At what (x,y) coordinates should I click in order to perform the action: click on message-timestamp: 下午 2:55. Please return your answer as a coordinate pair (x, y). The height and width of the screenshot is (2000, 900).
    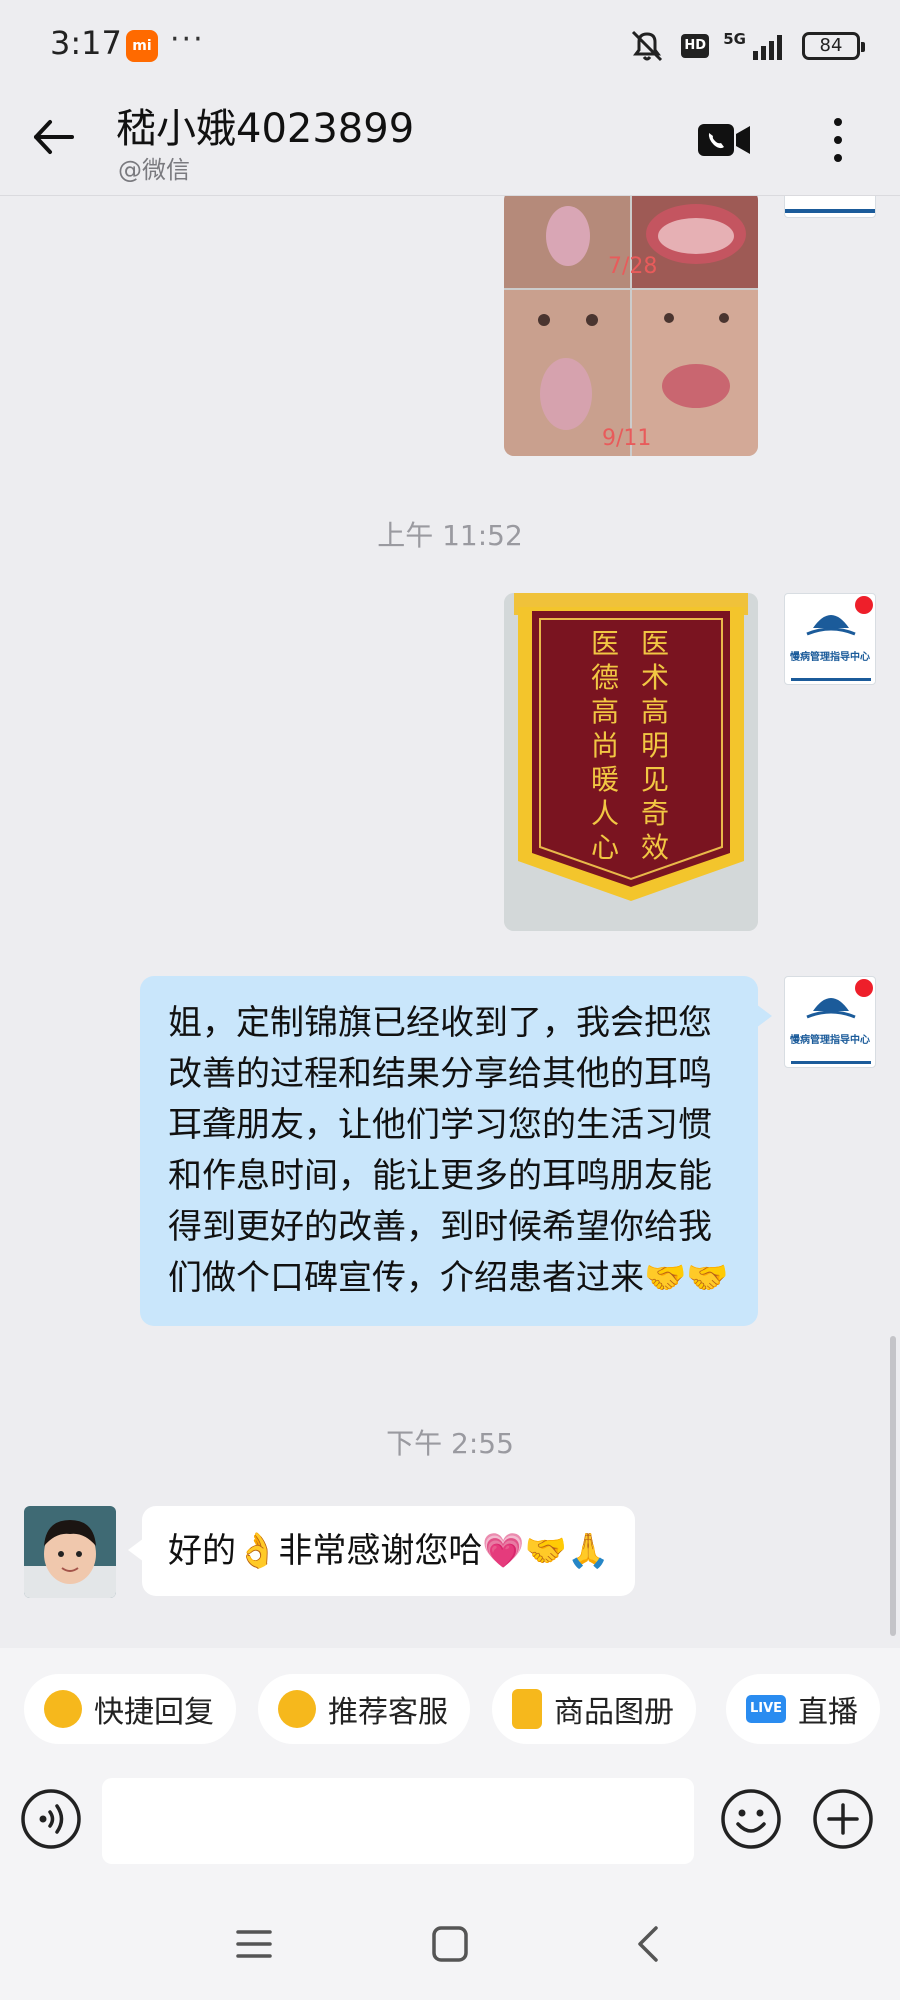
    Looking at the image, I should click on (450, 1443).